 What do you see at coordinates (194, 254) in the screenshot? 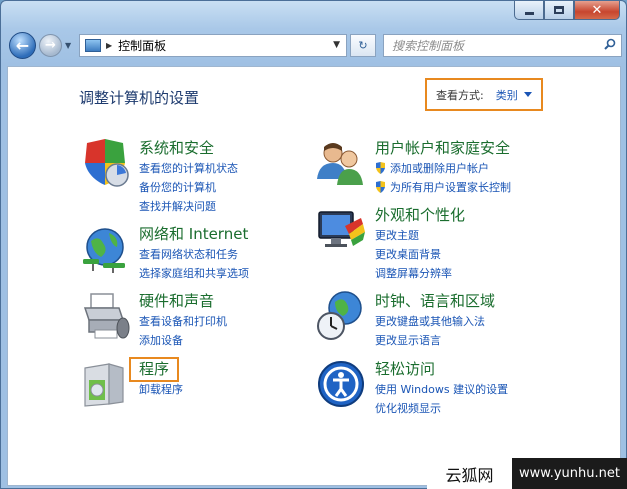
I see `link-network-status: 查看网络状态和任务` at bounding box center [194, 254].